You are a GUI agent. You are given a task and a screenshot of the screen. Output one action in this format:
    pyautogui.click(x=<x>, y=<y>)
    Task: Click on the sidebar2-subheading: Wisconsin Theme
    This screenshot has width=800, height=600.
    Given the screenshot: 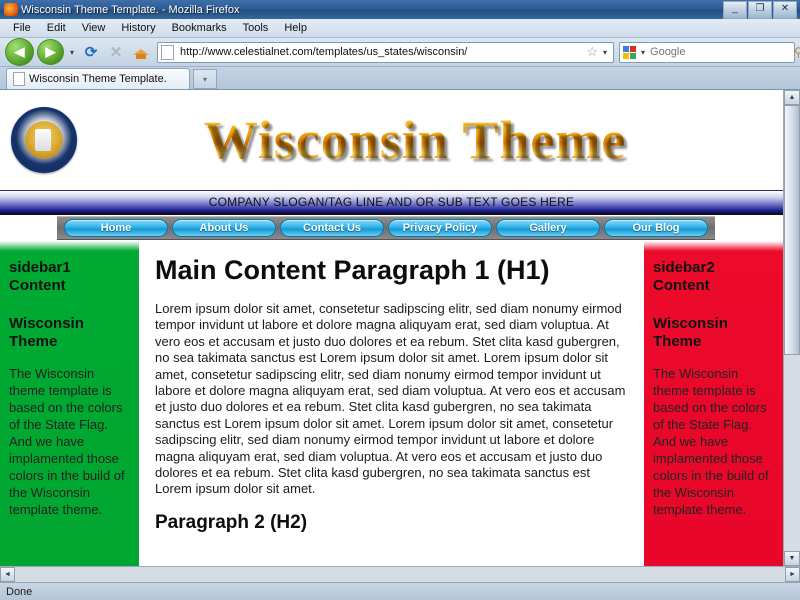 What is the action you would take?
    pyautogui.click(x=690, y=332)
    